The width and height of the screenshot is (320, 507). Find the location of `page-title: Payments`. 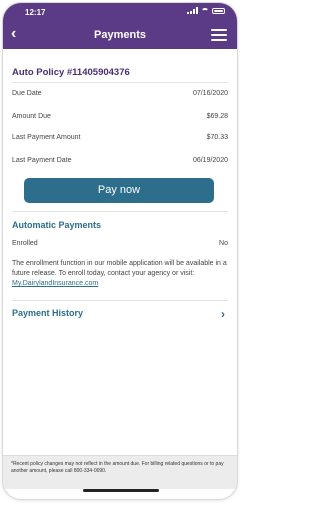

page-title: Payments is located at coordinates (120, 35).